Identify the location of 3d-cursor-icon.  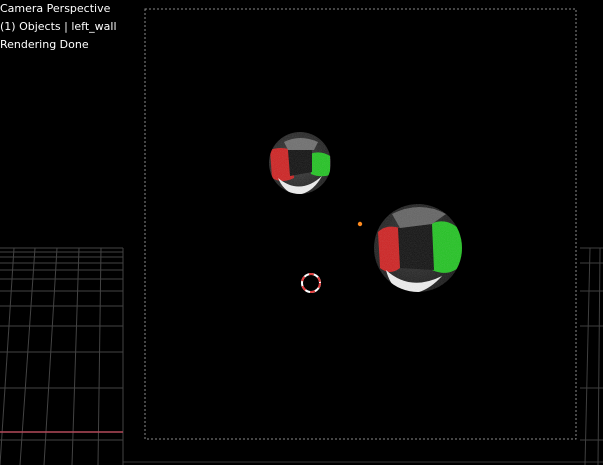
(311, 283).